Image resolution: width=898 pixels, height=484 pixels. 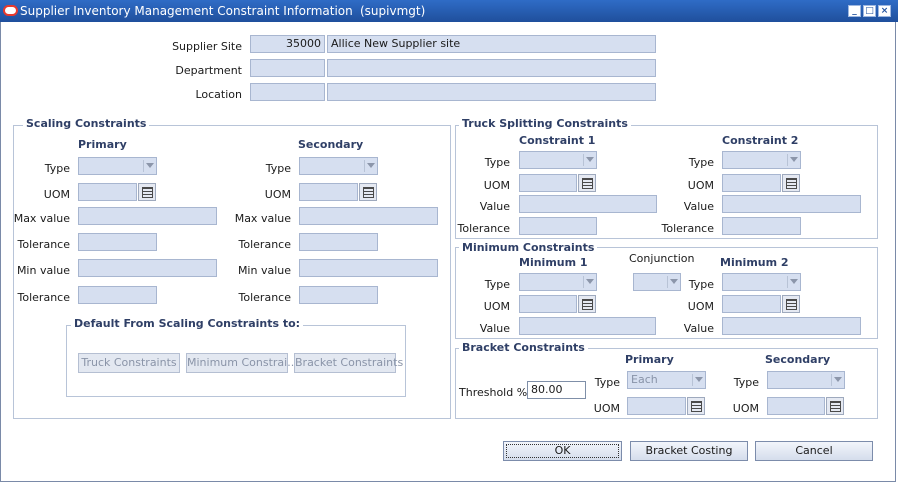 What do you see at coordinates (558, 226) in the screenshot?
I see `truck-c1-tolerance-field` at bounding box center [558, 226].